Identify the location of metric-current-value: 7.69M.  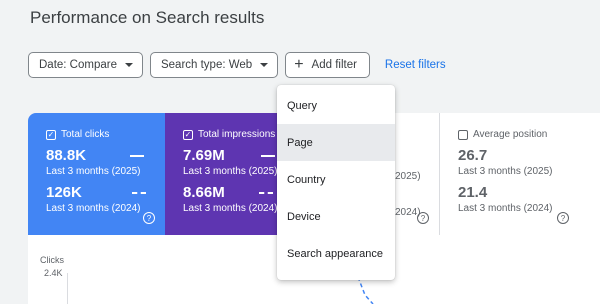
(204, 155).